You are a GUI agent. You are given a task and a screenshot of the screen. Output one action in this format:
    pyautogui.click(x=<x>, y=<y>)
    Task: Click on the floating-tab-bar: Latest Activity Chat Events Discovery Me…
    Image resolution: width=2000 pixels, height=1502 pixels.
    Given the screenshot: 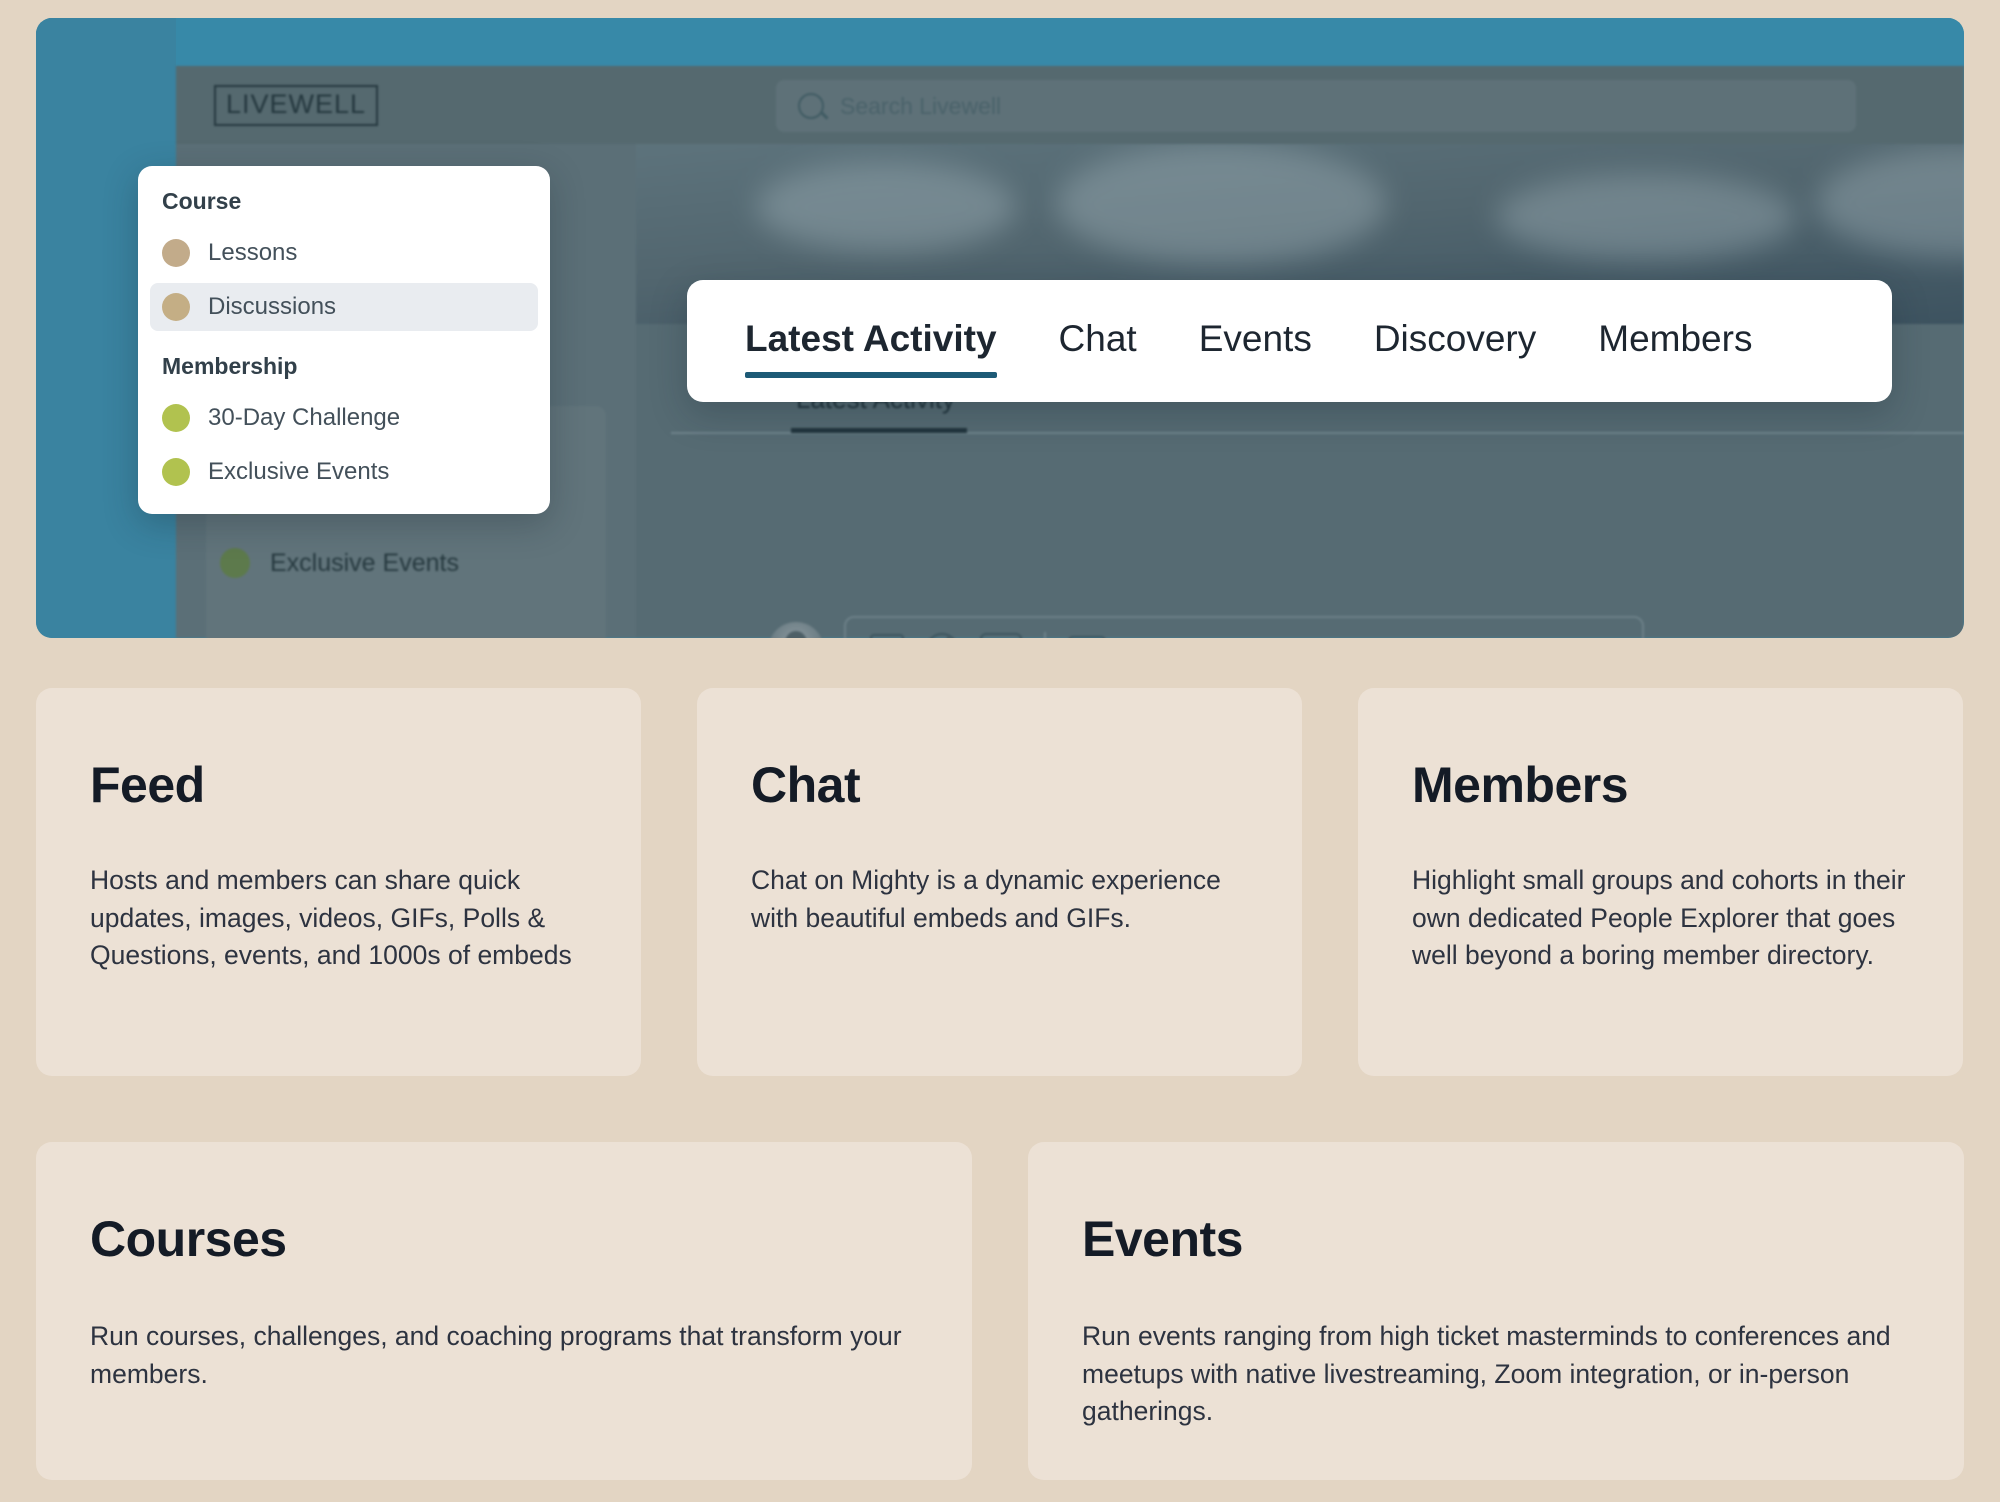 What is the action you would take?
    pyautogui.click(x=1289, y=341)
    